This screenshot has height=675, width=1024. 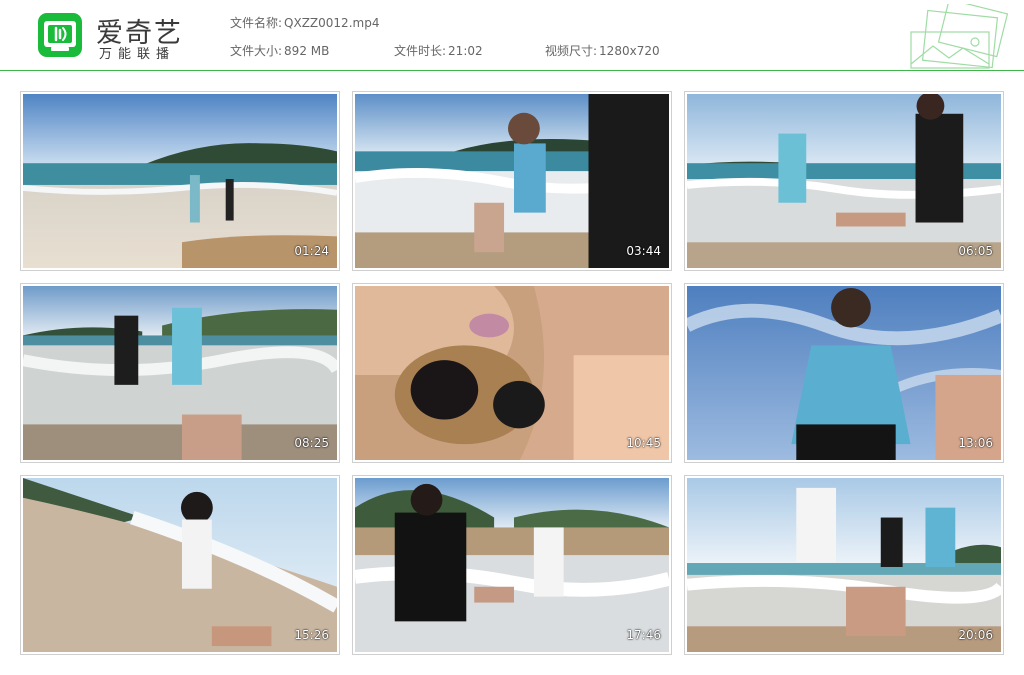 I want to click on file-duration-label: 文件时长:, so click(x=420, y=51).